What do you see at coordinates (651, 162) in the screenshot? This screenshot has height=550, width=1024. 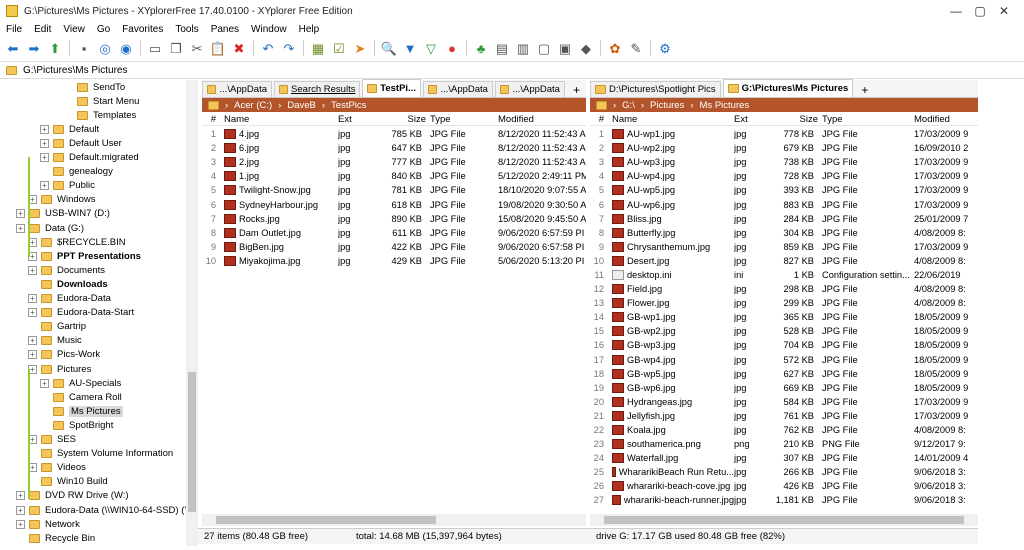 I see `file-name: AU-wp3.jpg` at bounding box center [651, 162].